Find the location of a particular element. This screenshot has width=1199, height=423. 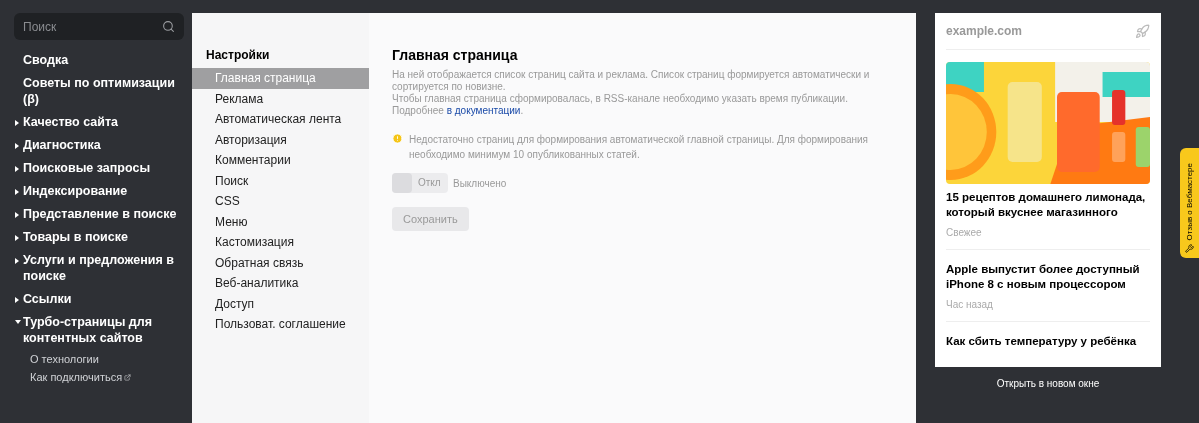

settings-nav-item: Пользоват. соглашение is located at coordinates (280, 324).